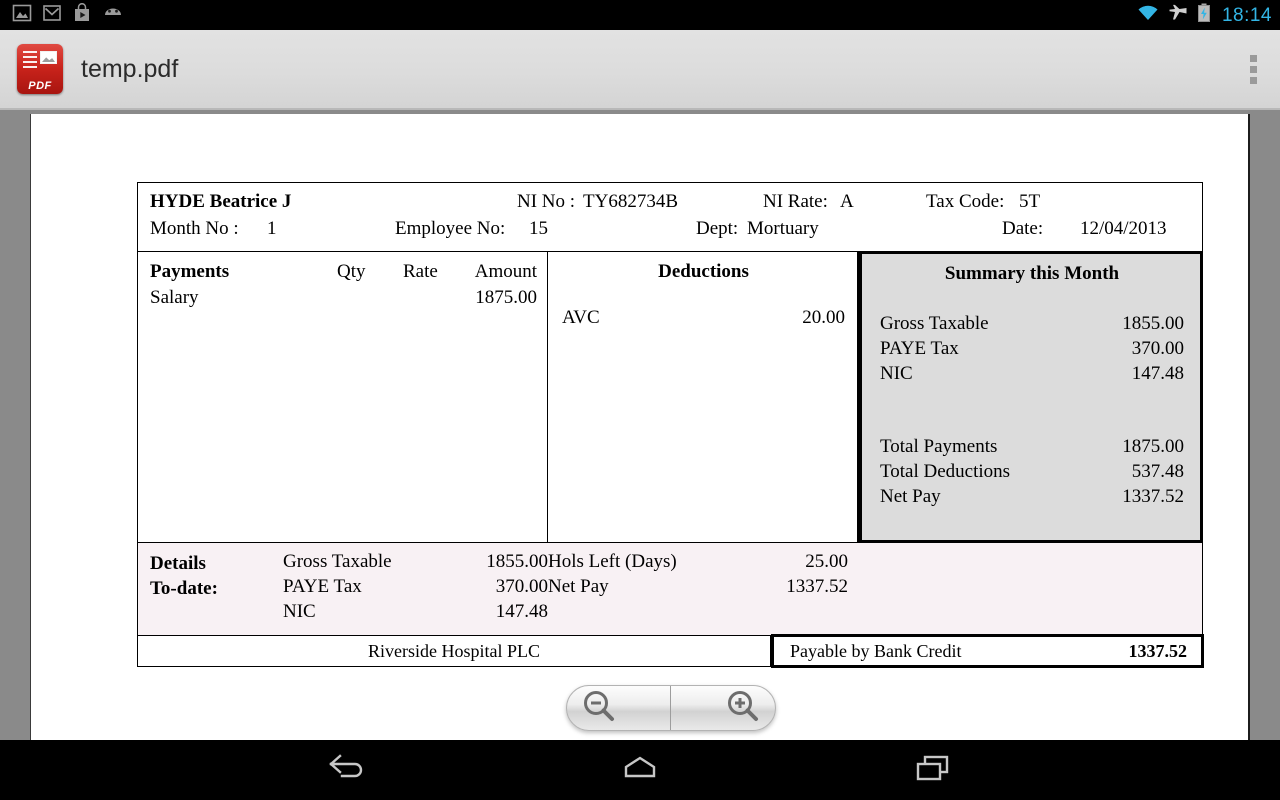 The image size is (1280, 800). I want to click on summary-spacer, so click(1032, 412).